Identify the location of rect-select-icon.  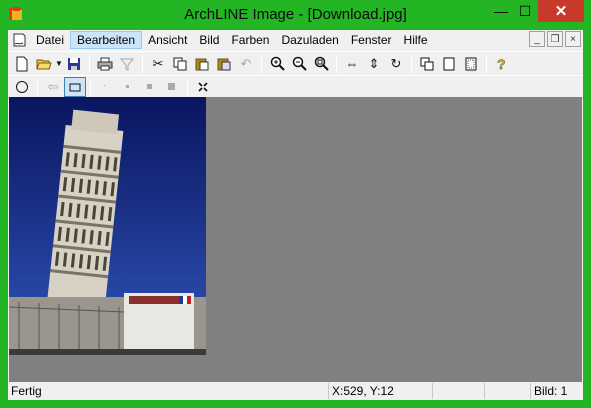
(75, 87).